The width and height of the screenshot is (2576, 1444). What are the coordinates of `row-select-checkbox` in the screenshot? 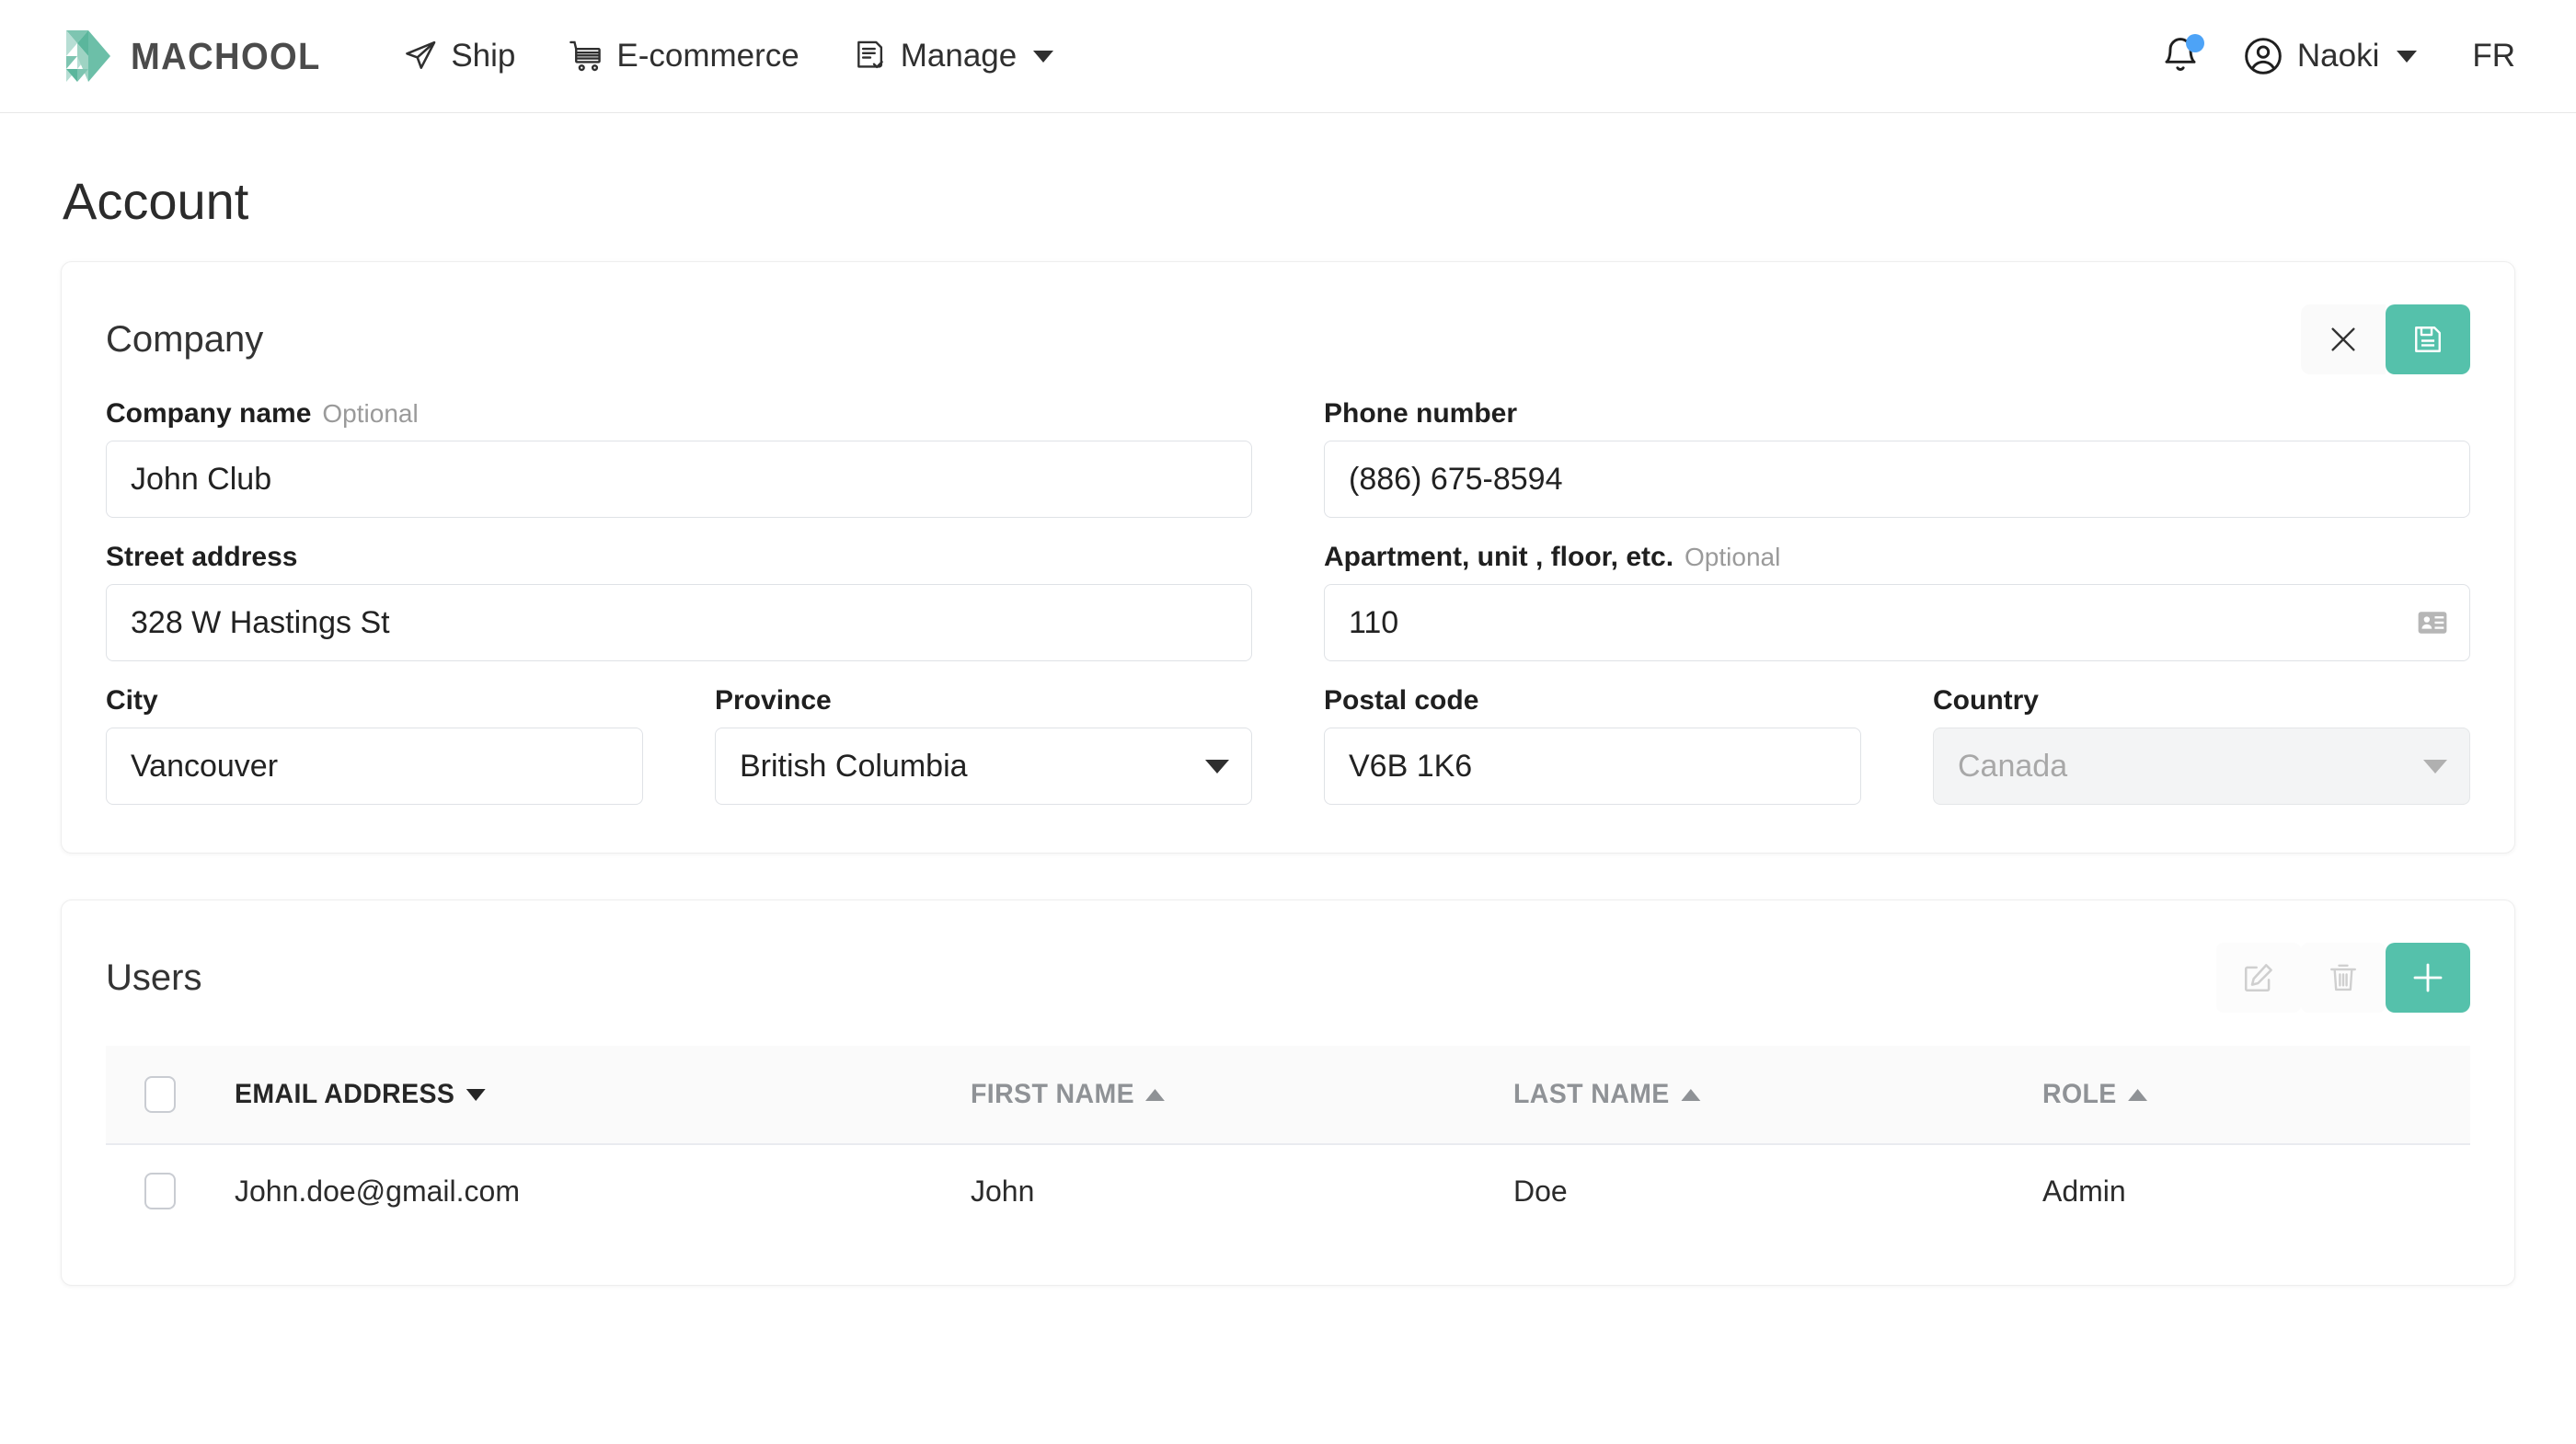 It's located at (160, 1191).